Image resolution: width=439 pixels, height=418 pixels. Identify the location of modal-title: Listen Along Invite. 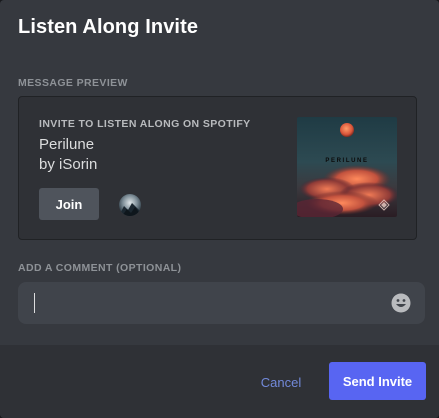
(108, 27).